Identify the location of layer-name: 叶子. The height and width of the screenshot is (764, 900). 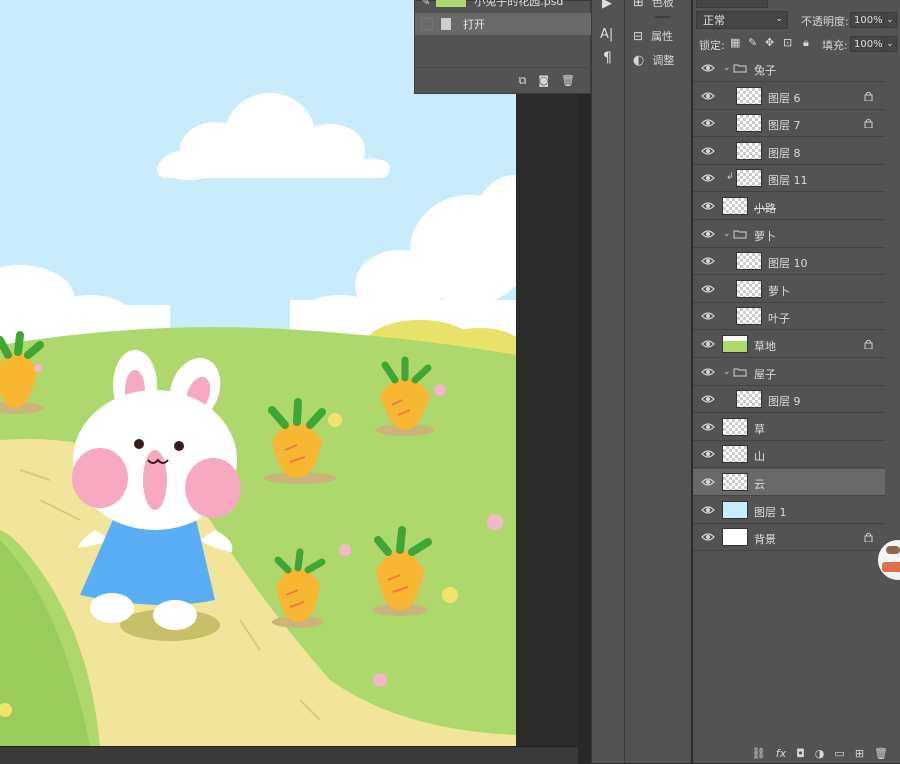
(779, 319).